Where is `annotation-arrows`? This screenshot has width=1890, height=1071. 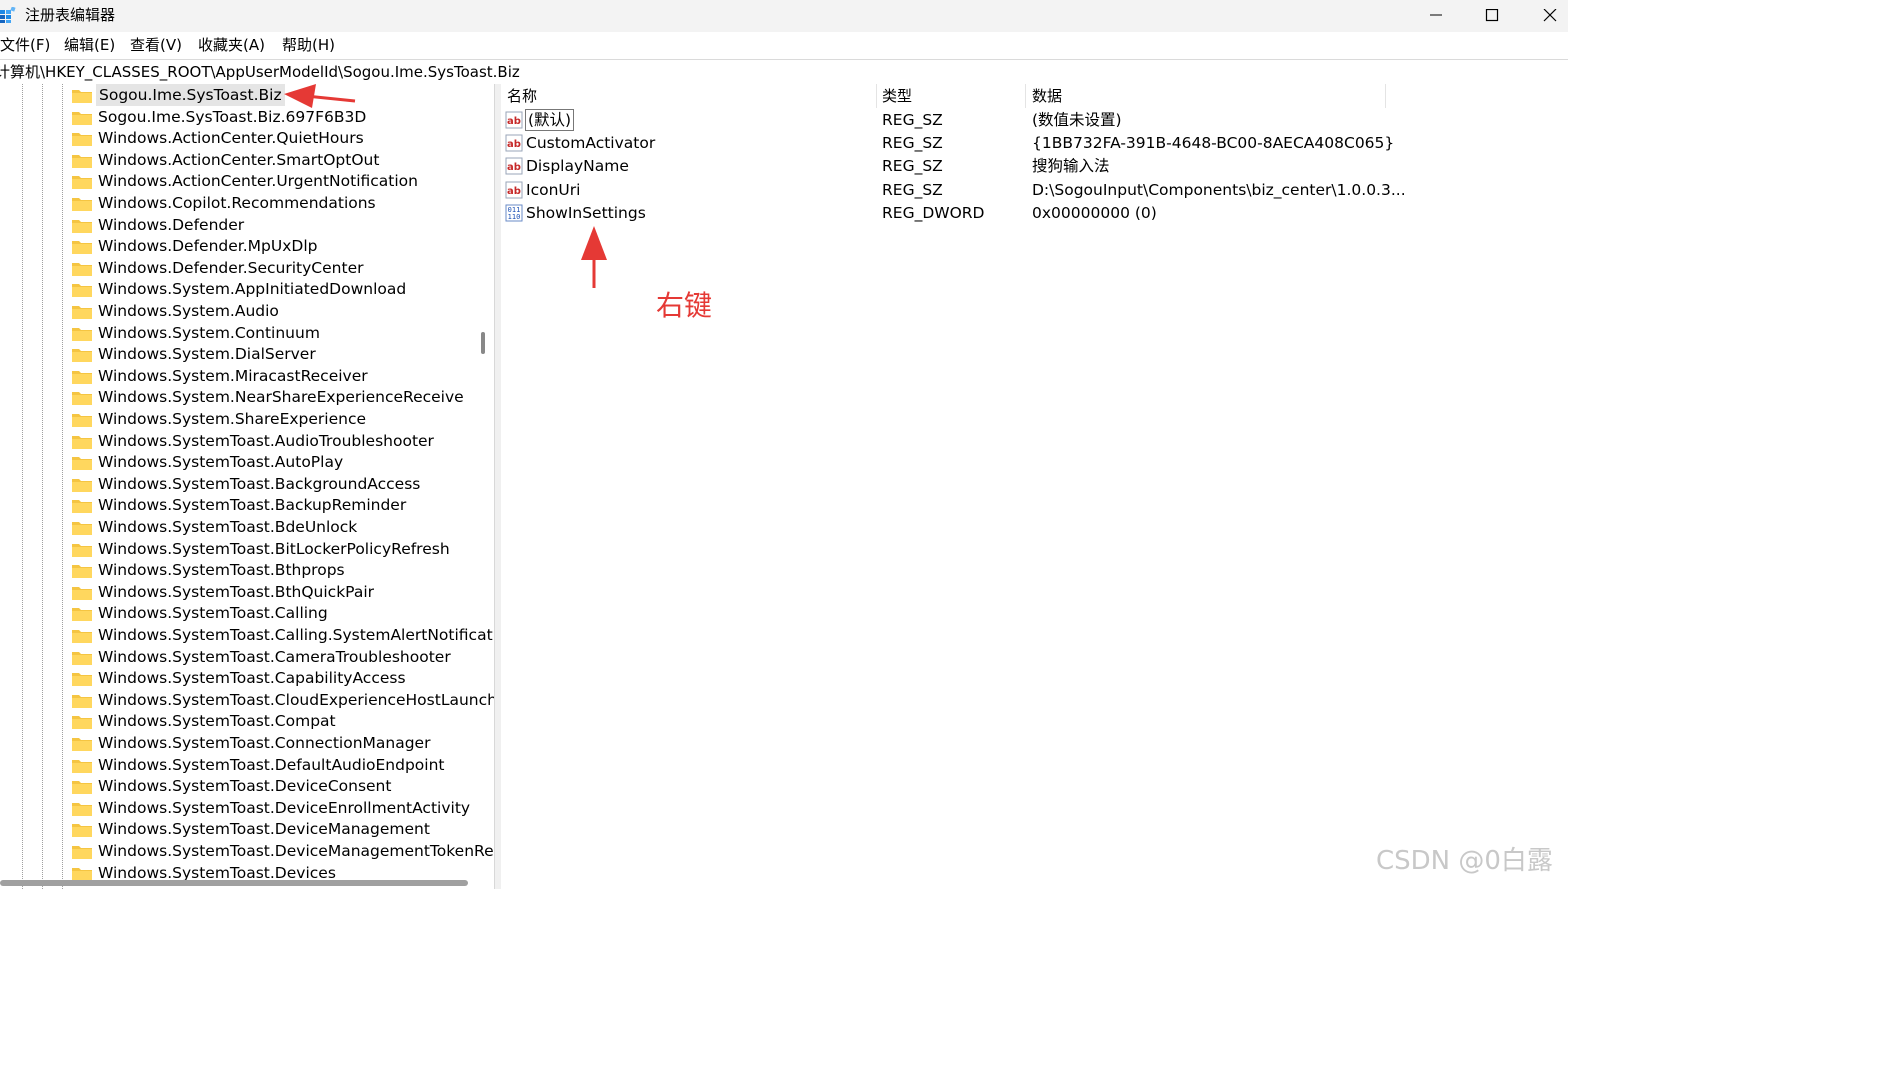 annotation-arrows is located at coordinates (445, 186).